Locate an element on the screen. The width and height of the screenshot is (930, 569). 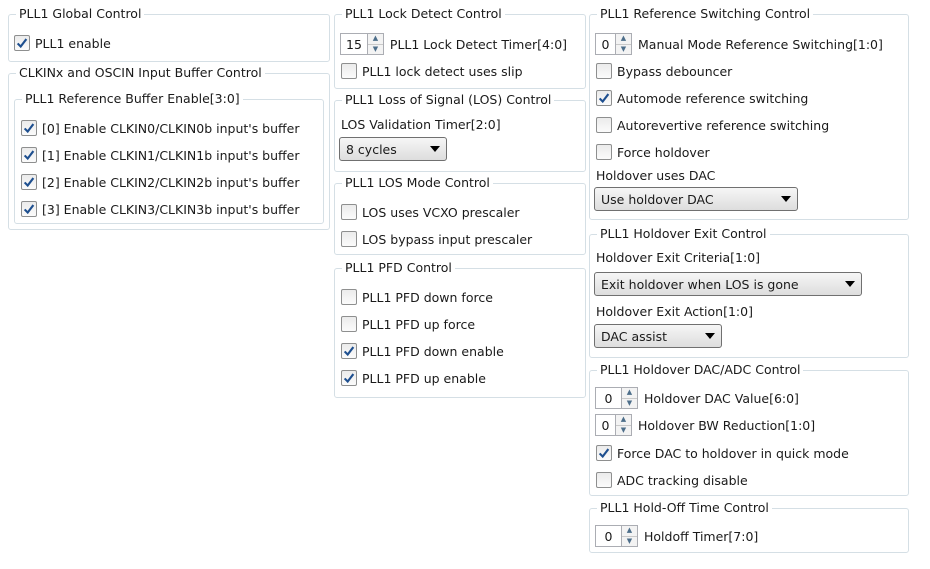
group-title: PLL1 Hold-Off Time Control is located at coordinates (684, 508).